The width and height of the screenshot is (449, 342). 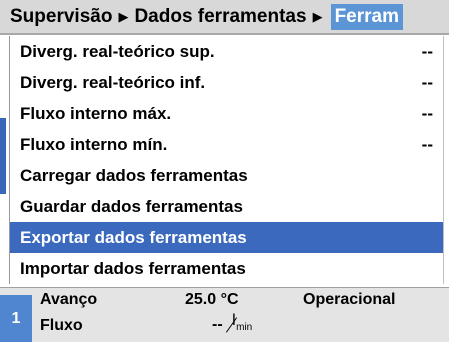 I want to click on breadcrumb-item-supervisao: Supervisão, so click(x=56, y=17).